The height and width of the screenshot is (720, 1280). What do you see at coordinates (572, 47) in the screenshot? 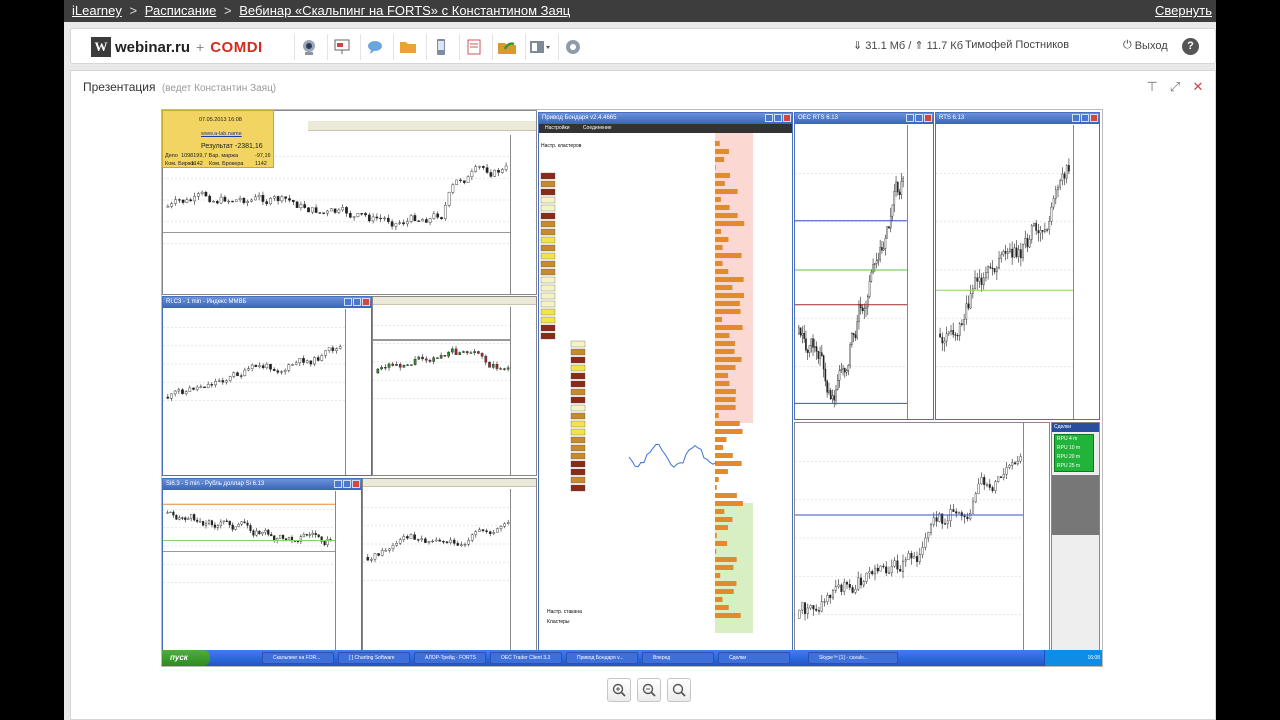
I see `settings-button` at bounding box center [572, 47].